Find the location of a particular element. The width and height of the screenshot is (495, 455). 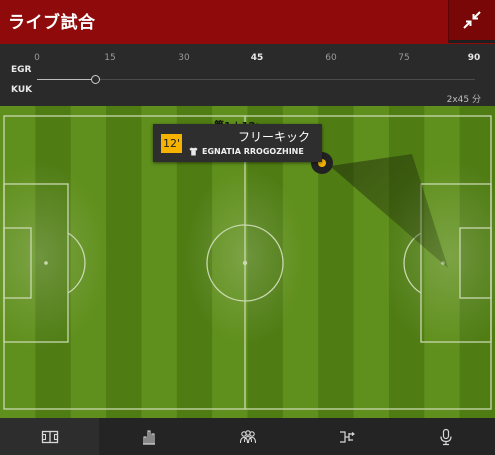

timeline-tick: 0 is located at coordinates (37, 58).